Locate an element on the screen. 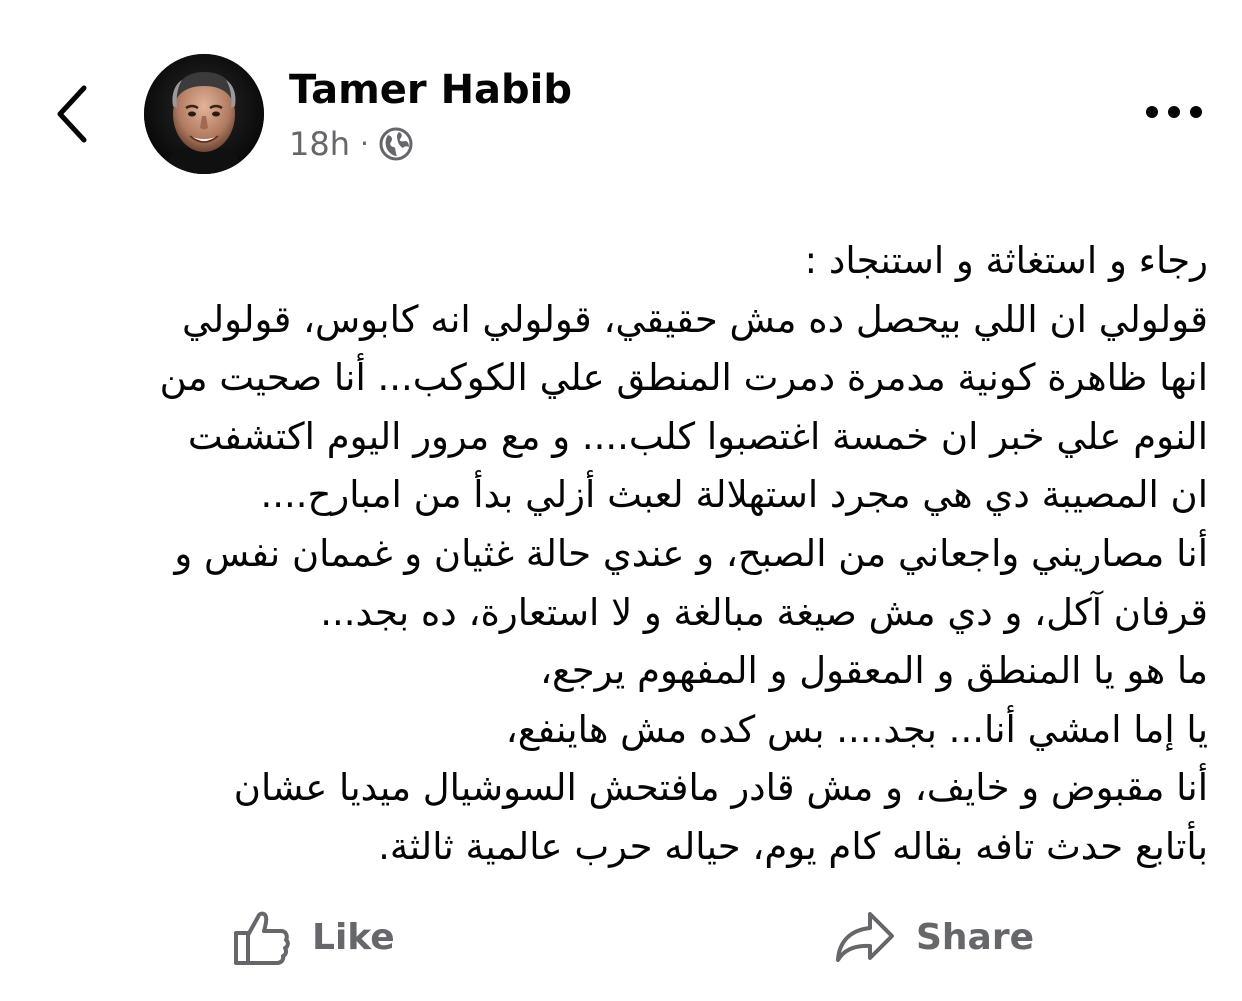 This screenshot has height=1001, width=1242. chevron-left-icon is located at coordinates (72, 114).